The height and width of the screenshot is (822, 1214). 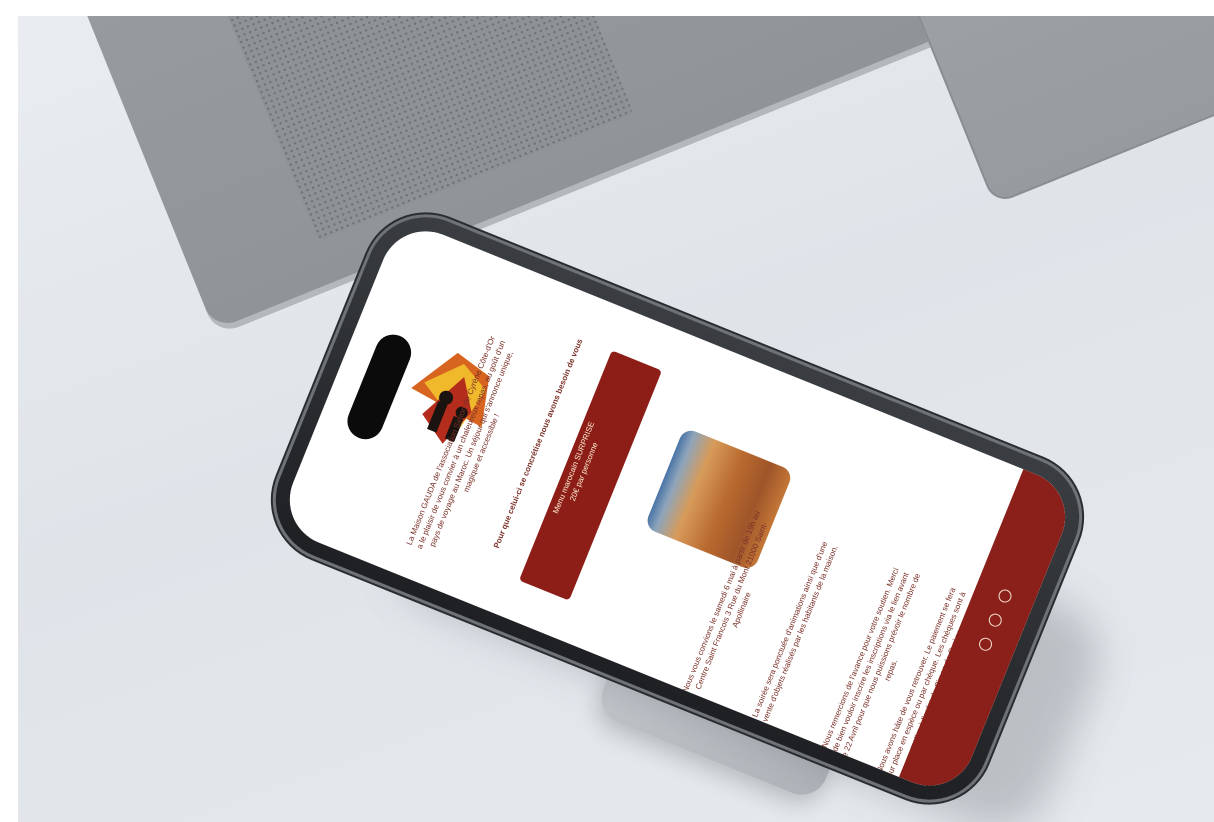 I want to click on facebook-icon, so click(x=1005, y=596).